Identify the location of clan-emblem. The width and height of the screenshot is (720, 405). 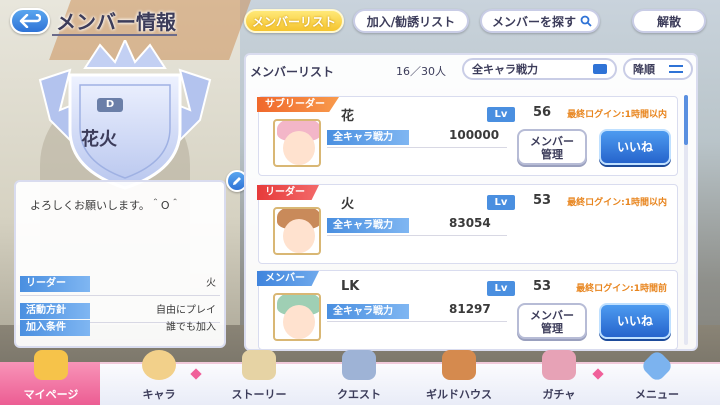
(125, 115).